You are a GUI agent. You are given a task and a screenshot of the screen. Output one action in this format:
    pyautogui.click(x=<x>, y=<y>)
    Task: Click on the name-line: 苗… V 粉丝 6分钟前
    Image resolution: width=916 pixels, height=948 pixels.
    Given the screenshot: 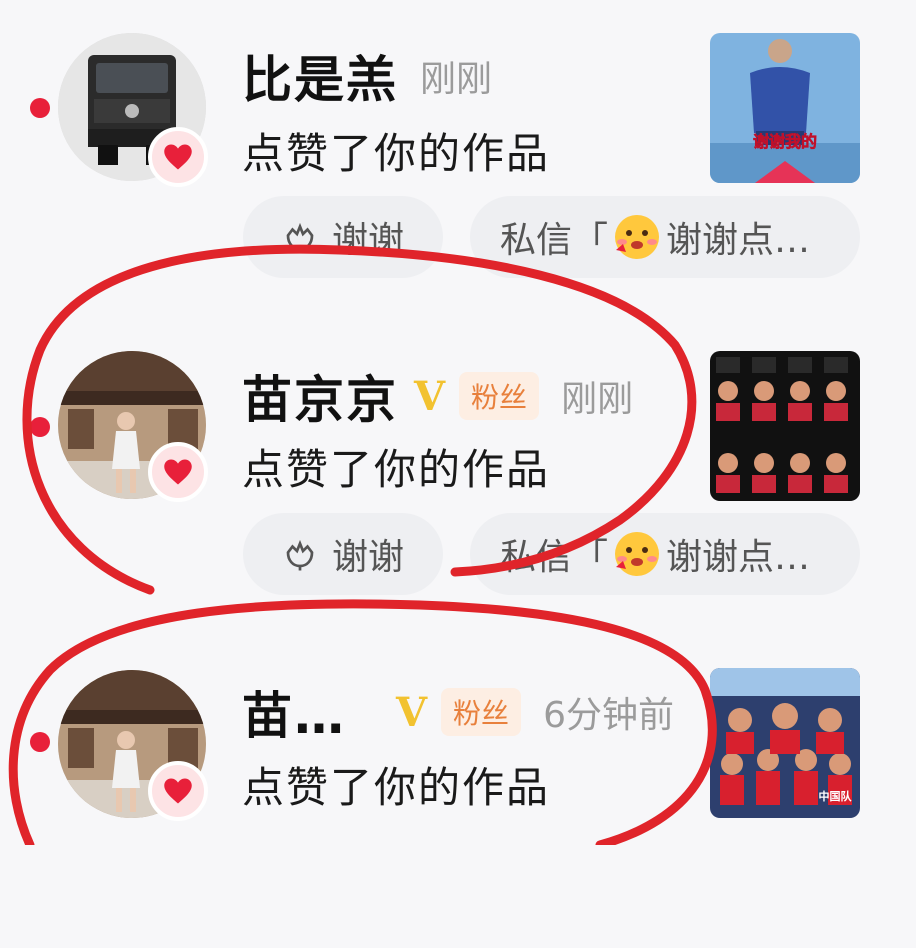 What is the action you would take?
    pyautogui.click(x=458, y=712)
    